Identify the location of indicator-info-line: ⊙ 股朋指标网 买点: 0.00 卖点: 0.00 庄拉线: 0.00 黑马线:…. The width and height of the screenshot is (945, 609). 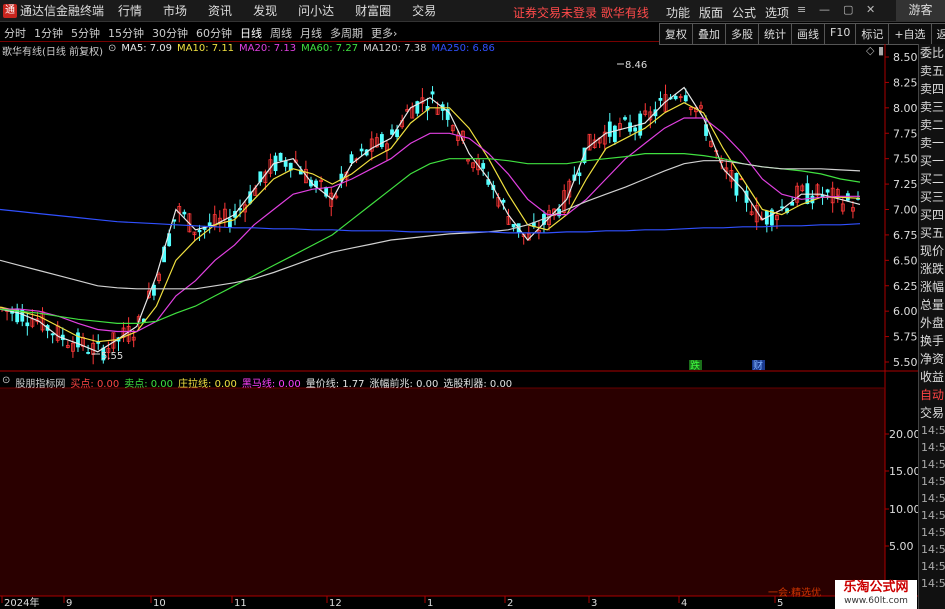
(257, 382).